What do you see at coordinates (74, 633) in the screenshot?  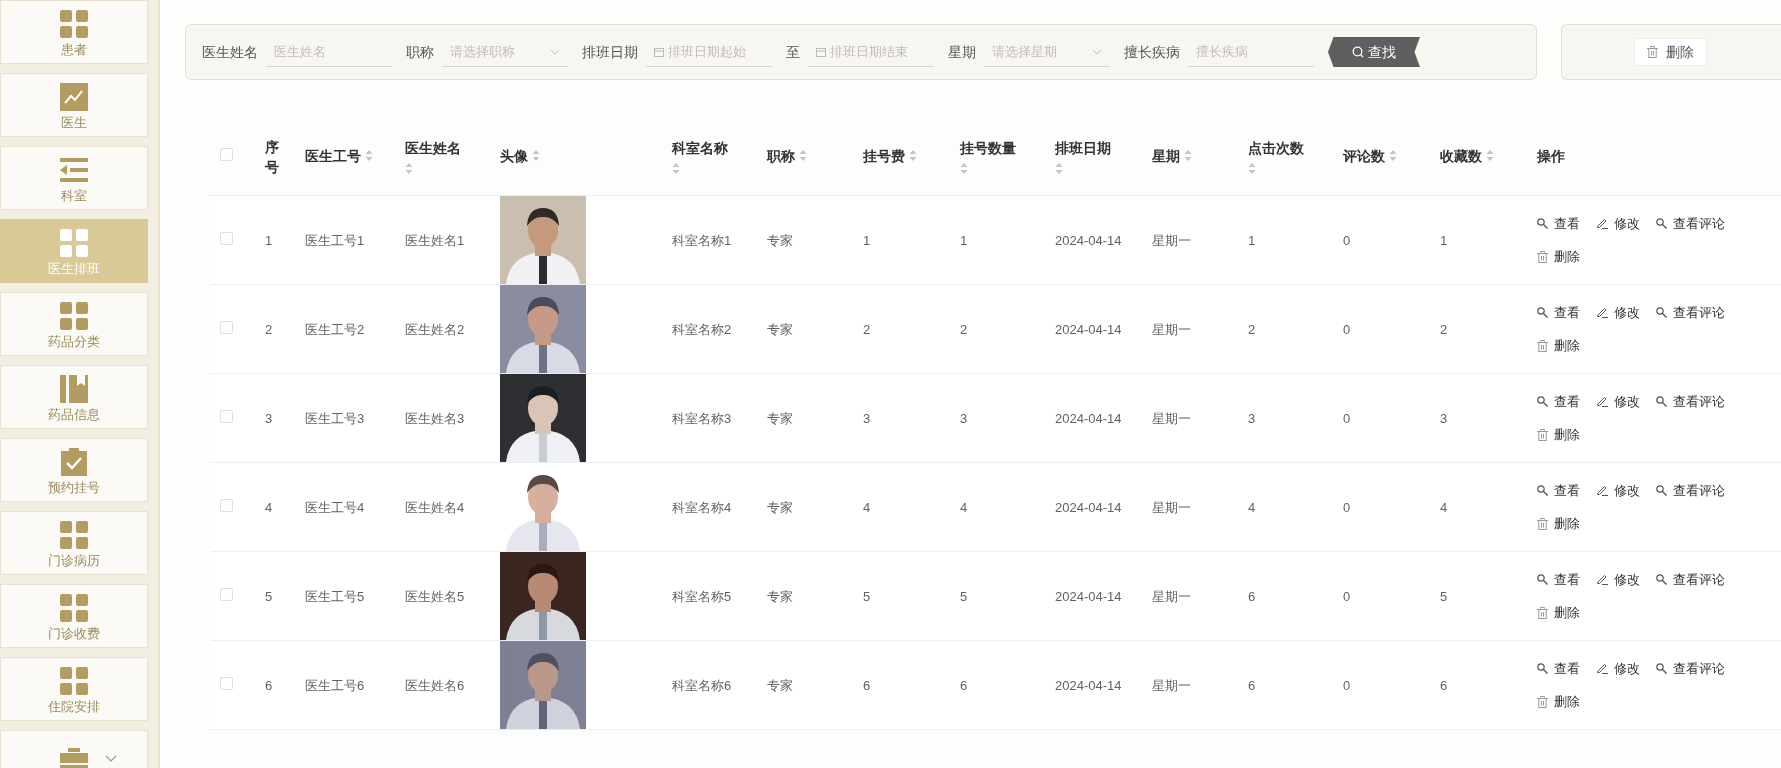 I see `sidebar-label: 门诊收费` at bounding box center [74, 633].